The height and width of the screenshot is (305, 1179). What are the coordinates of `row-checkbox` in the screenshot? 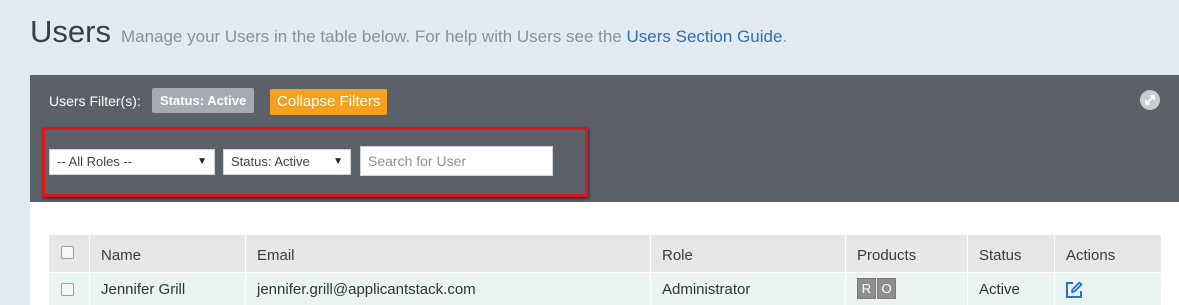 It's located at (67, 289).